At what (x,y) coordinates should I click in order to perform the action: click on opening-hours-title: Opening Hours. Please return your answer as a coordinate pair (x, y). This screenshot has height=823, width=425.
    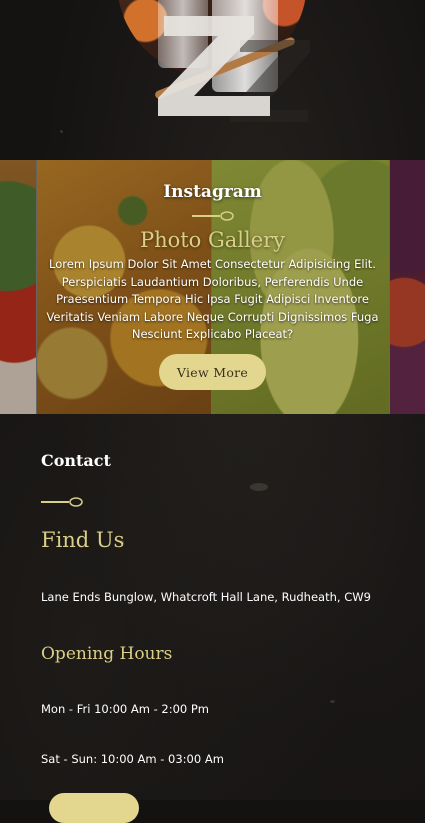
    Looking at the image, I should click on (107, 654).